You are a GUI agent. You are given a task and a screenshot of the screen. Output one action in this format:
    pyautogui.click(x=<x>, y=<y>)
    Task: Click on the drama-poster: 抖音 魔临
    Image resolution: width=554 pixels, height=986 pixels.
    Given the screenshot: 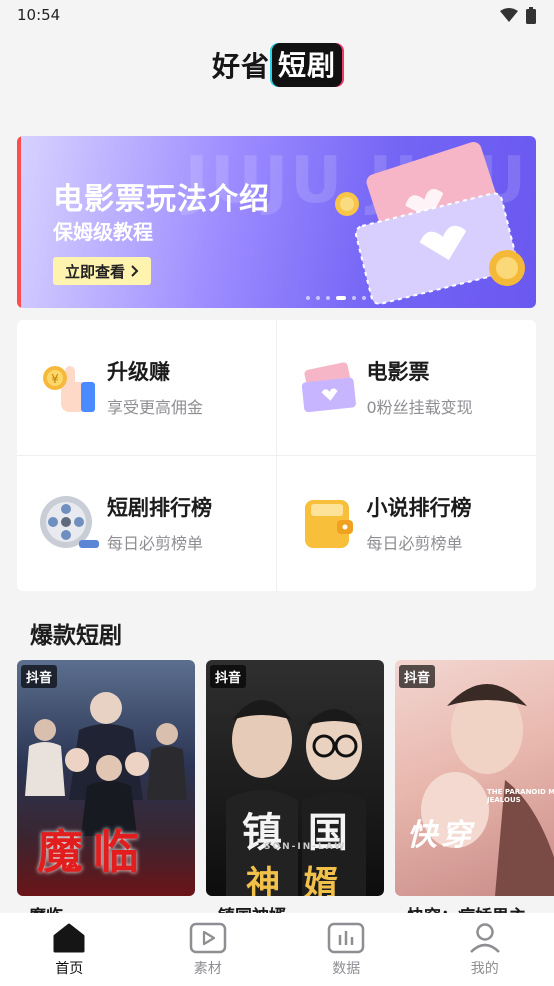 What is the action you would take?
    pyautogui.click(x=106, y=778)
    